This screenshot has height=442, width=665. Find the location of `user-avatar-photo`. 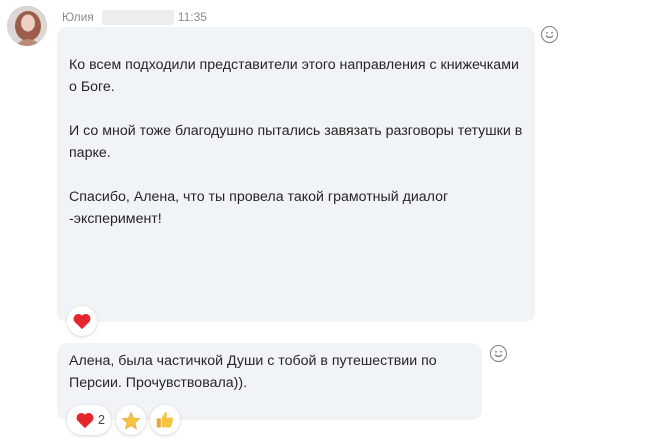

user-avatar-photo is located at coordinates (27, 26).